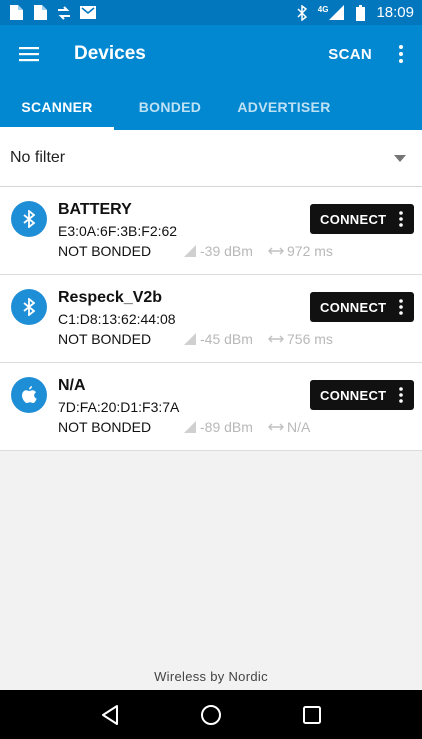  Describe the element at coordinates (38, 157) in the screenshot. I see `filter-label: No filter` at that location.